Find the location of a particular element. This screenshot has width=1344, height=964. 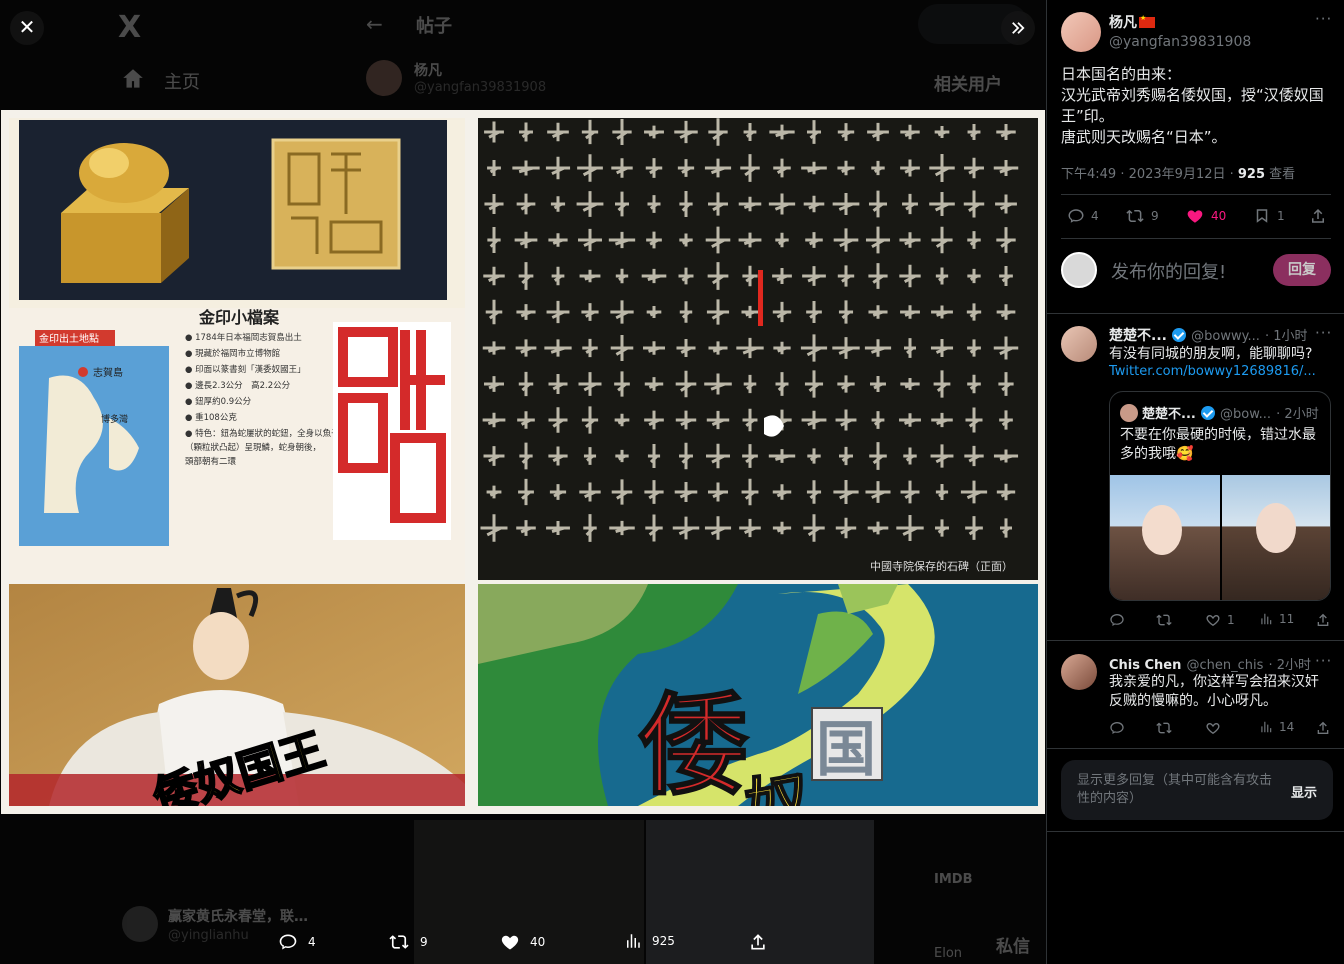

king-portrait-panel: 倭奴国王 is located at coordinates (237, 695).